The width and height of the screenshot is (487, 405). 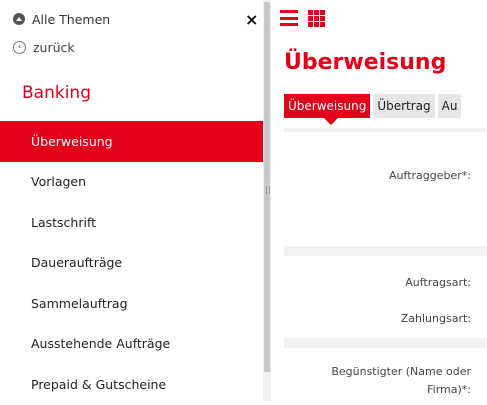 I want to click on tab-au: Au, so click(x=449, y=106).